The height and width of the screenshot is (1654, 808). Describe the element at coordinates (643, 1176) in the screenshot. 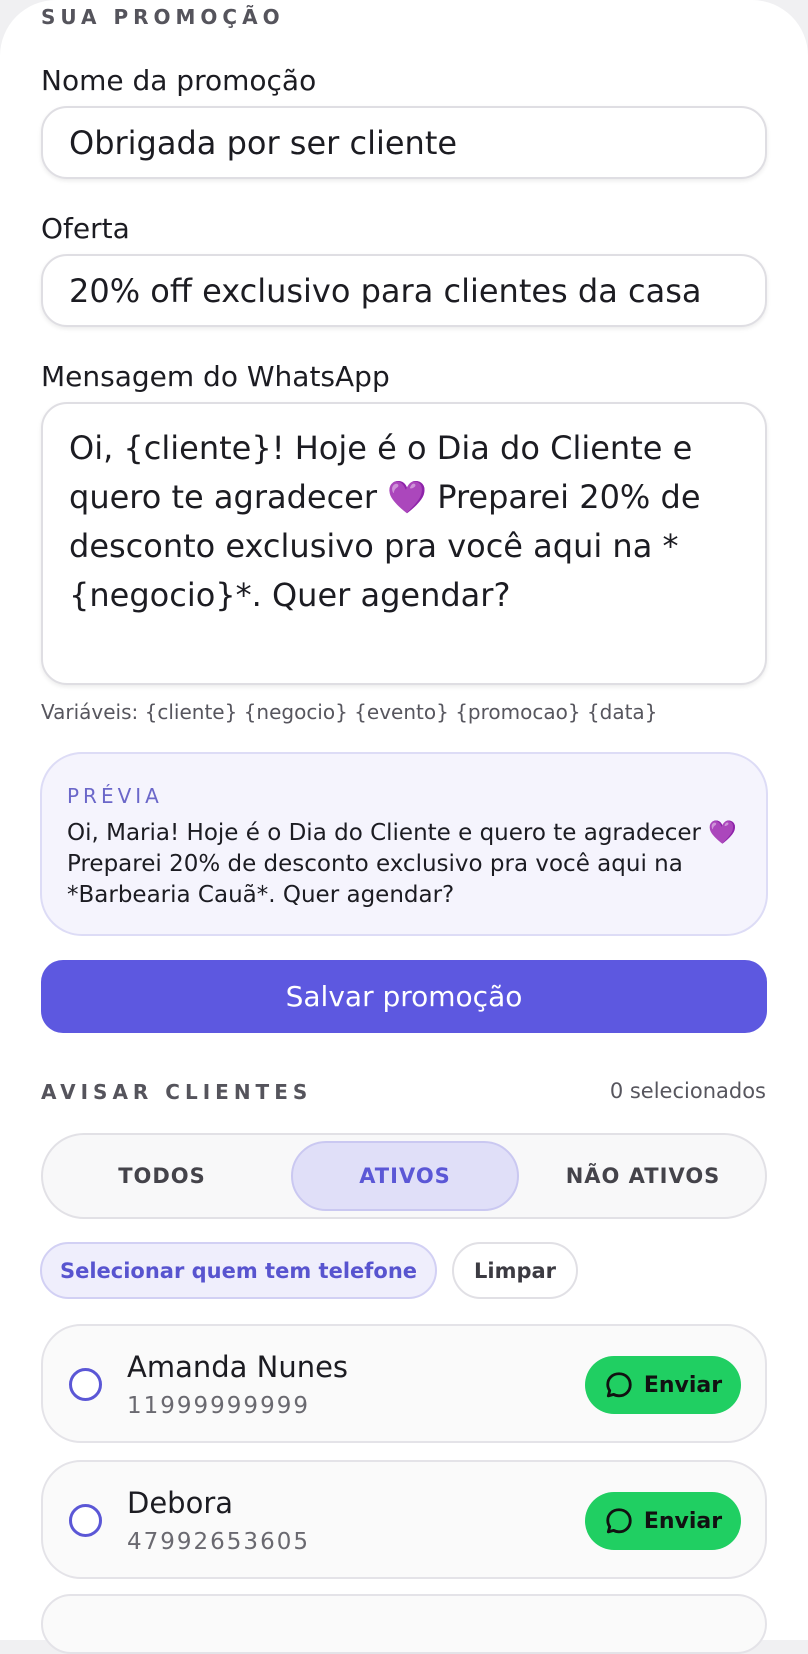

I see `filter-tab-nao-ativos: NÃO ATIVOS` at that location.